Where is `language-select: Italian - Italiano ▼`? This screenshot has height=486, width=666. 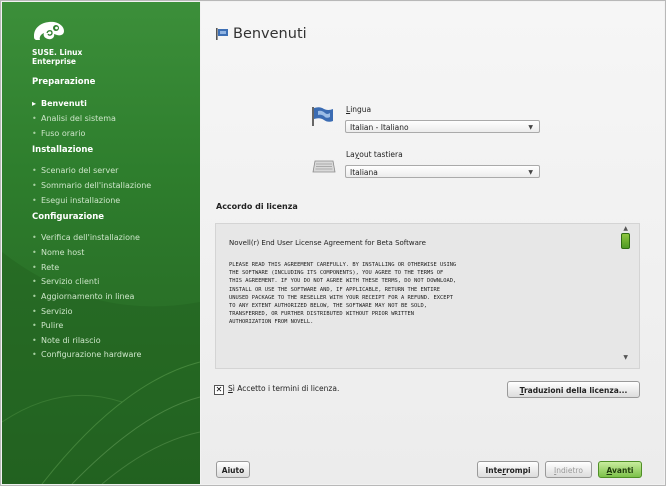
language-select: Italian - Italiano ▼ is located at coordinates (442, 126).